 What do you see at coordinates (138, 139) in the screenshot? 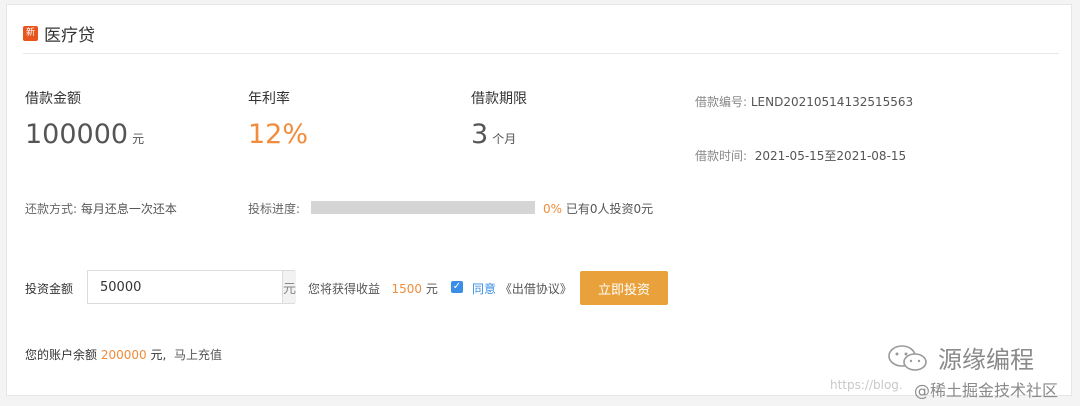
I see `amount-unit: 元` at bounding box center [138, 139].